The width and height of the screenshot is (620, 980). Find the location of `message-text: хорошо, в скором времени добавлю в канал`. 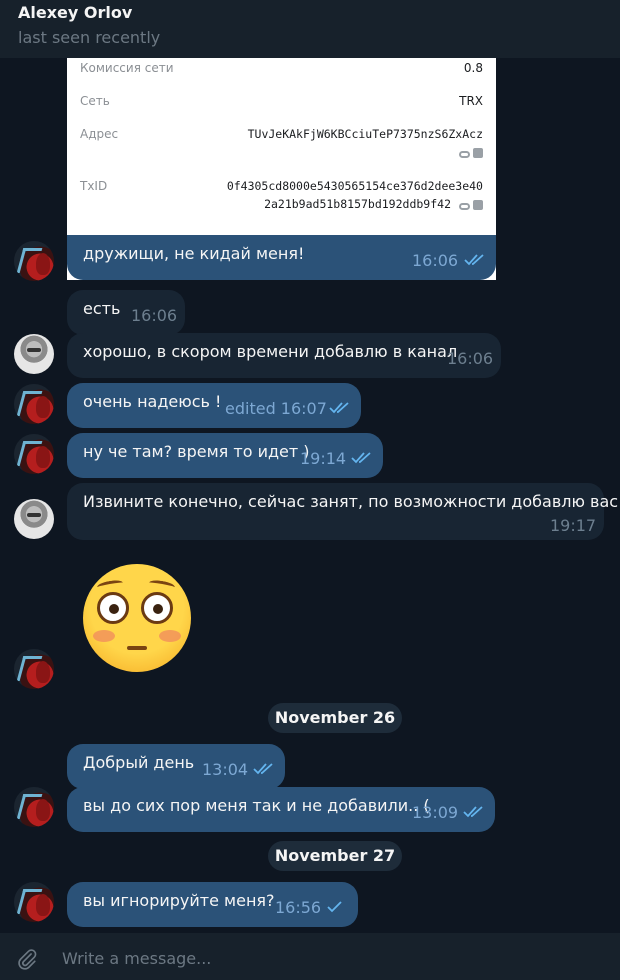

message-text: хорошо, в скором времени добавлю в канал is located at coordinates (270, 351).